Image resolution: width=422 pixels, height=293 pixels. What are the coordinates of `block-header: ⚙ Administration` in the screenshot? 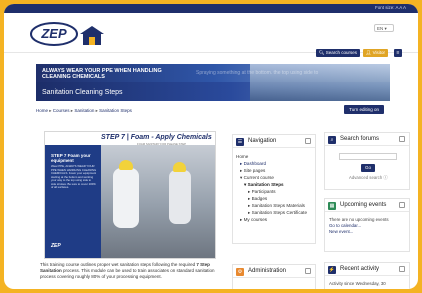 It's located at (274, 271).